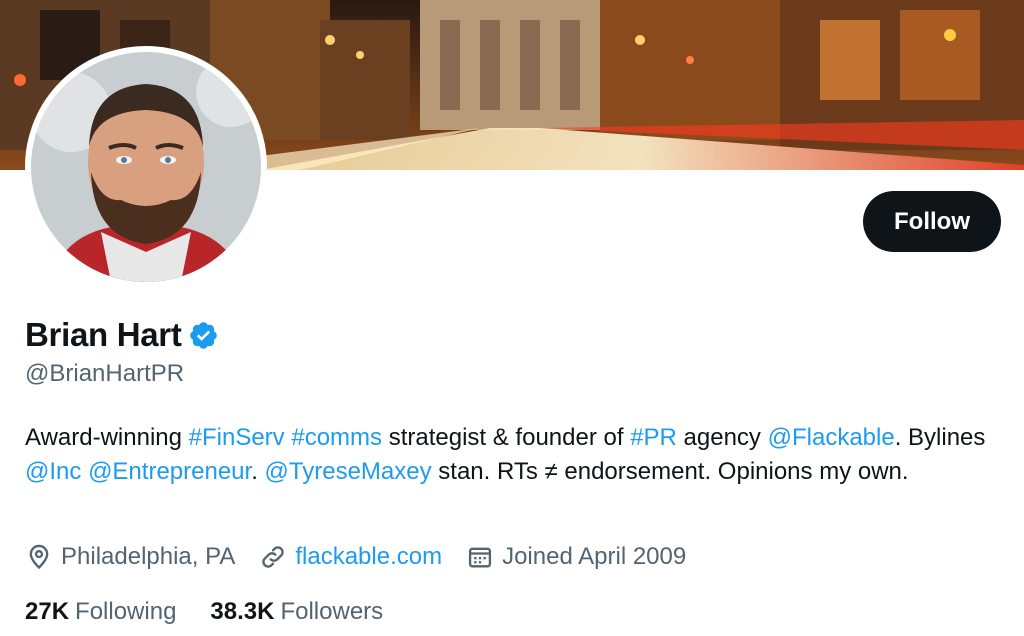 The height and width of the screenshot is (636, 1024). What do you see at coordinates (148, 556) in the screenshot?
I see `location-text: Philadelphia, PA` at bounding box center [148, 556].